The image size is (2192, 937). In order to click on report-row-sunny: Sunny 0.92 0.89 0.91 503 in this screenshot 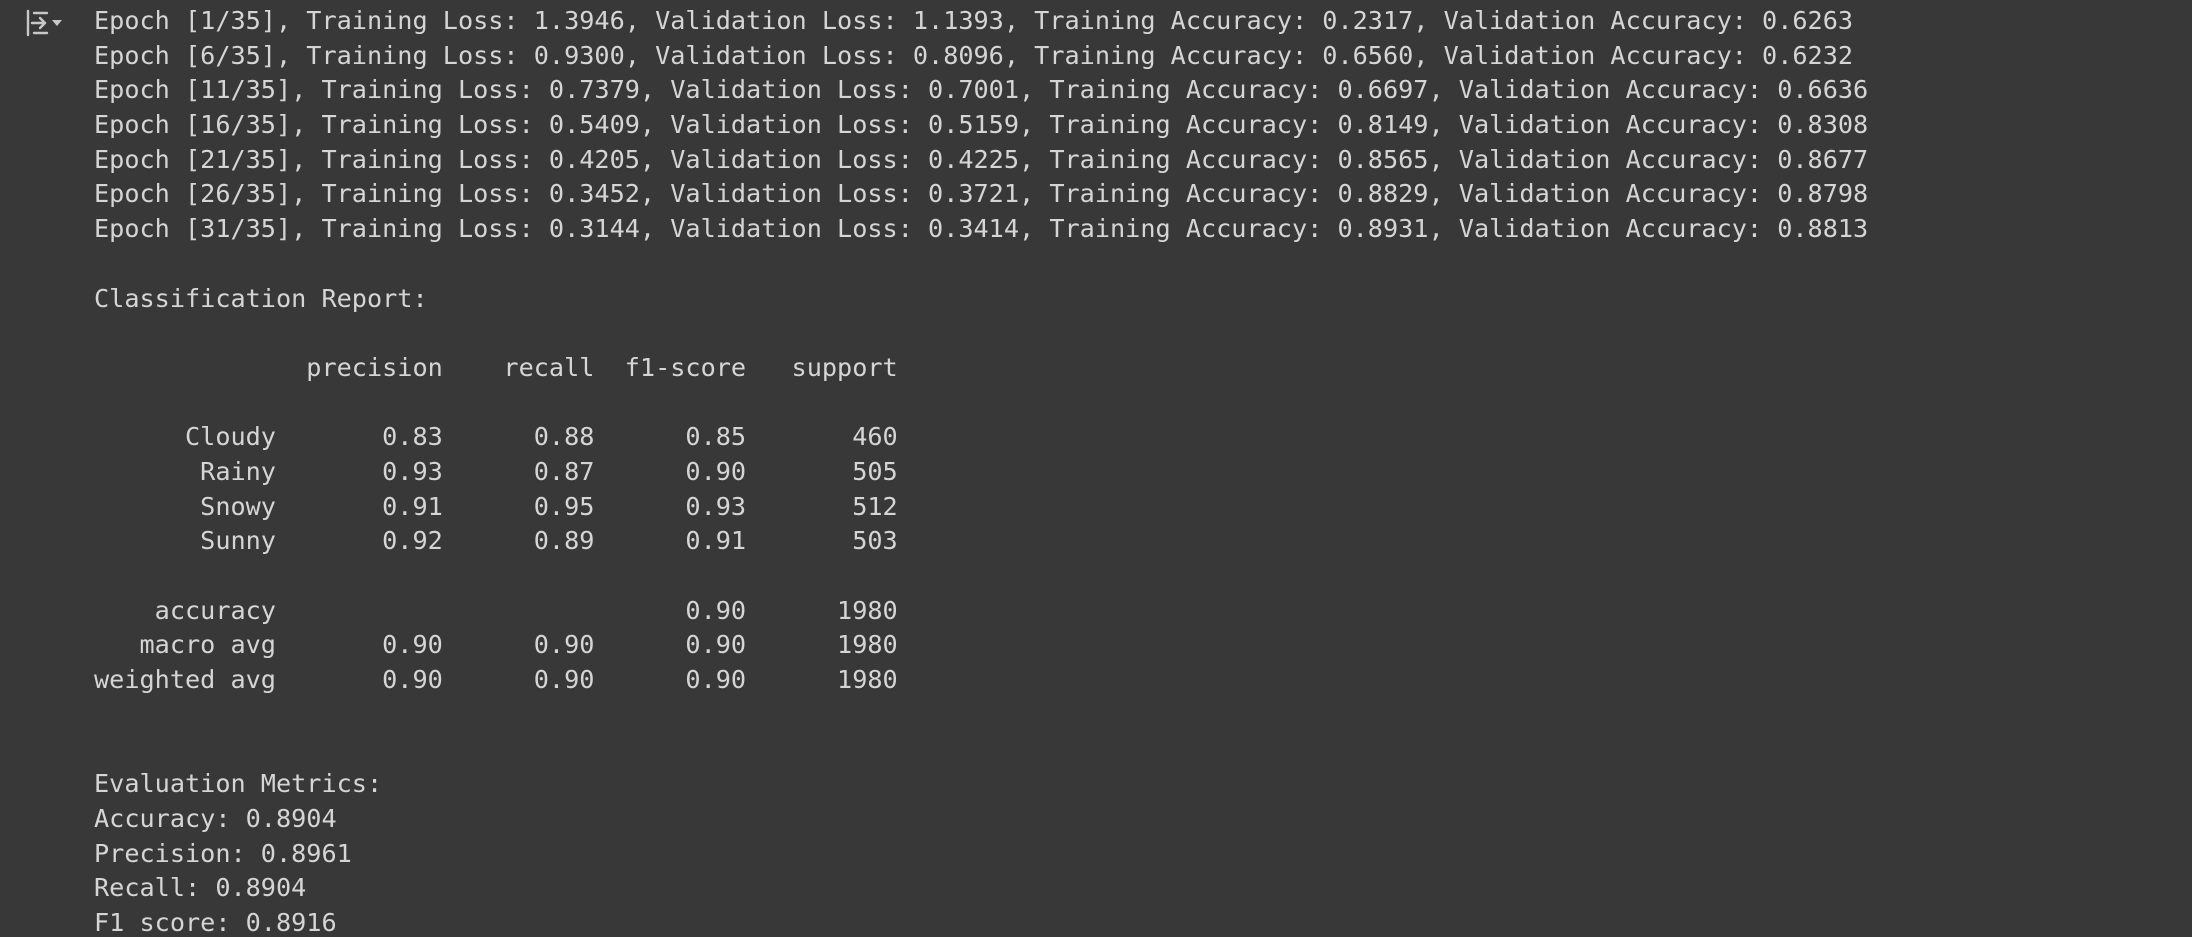, I will do `click(496, 541)`.